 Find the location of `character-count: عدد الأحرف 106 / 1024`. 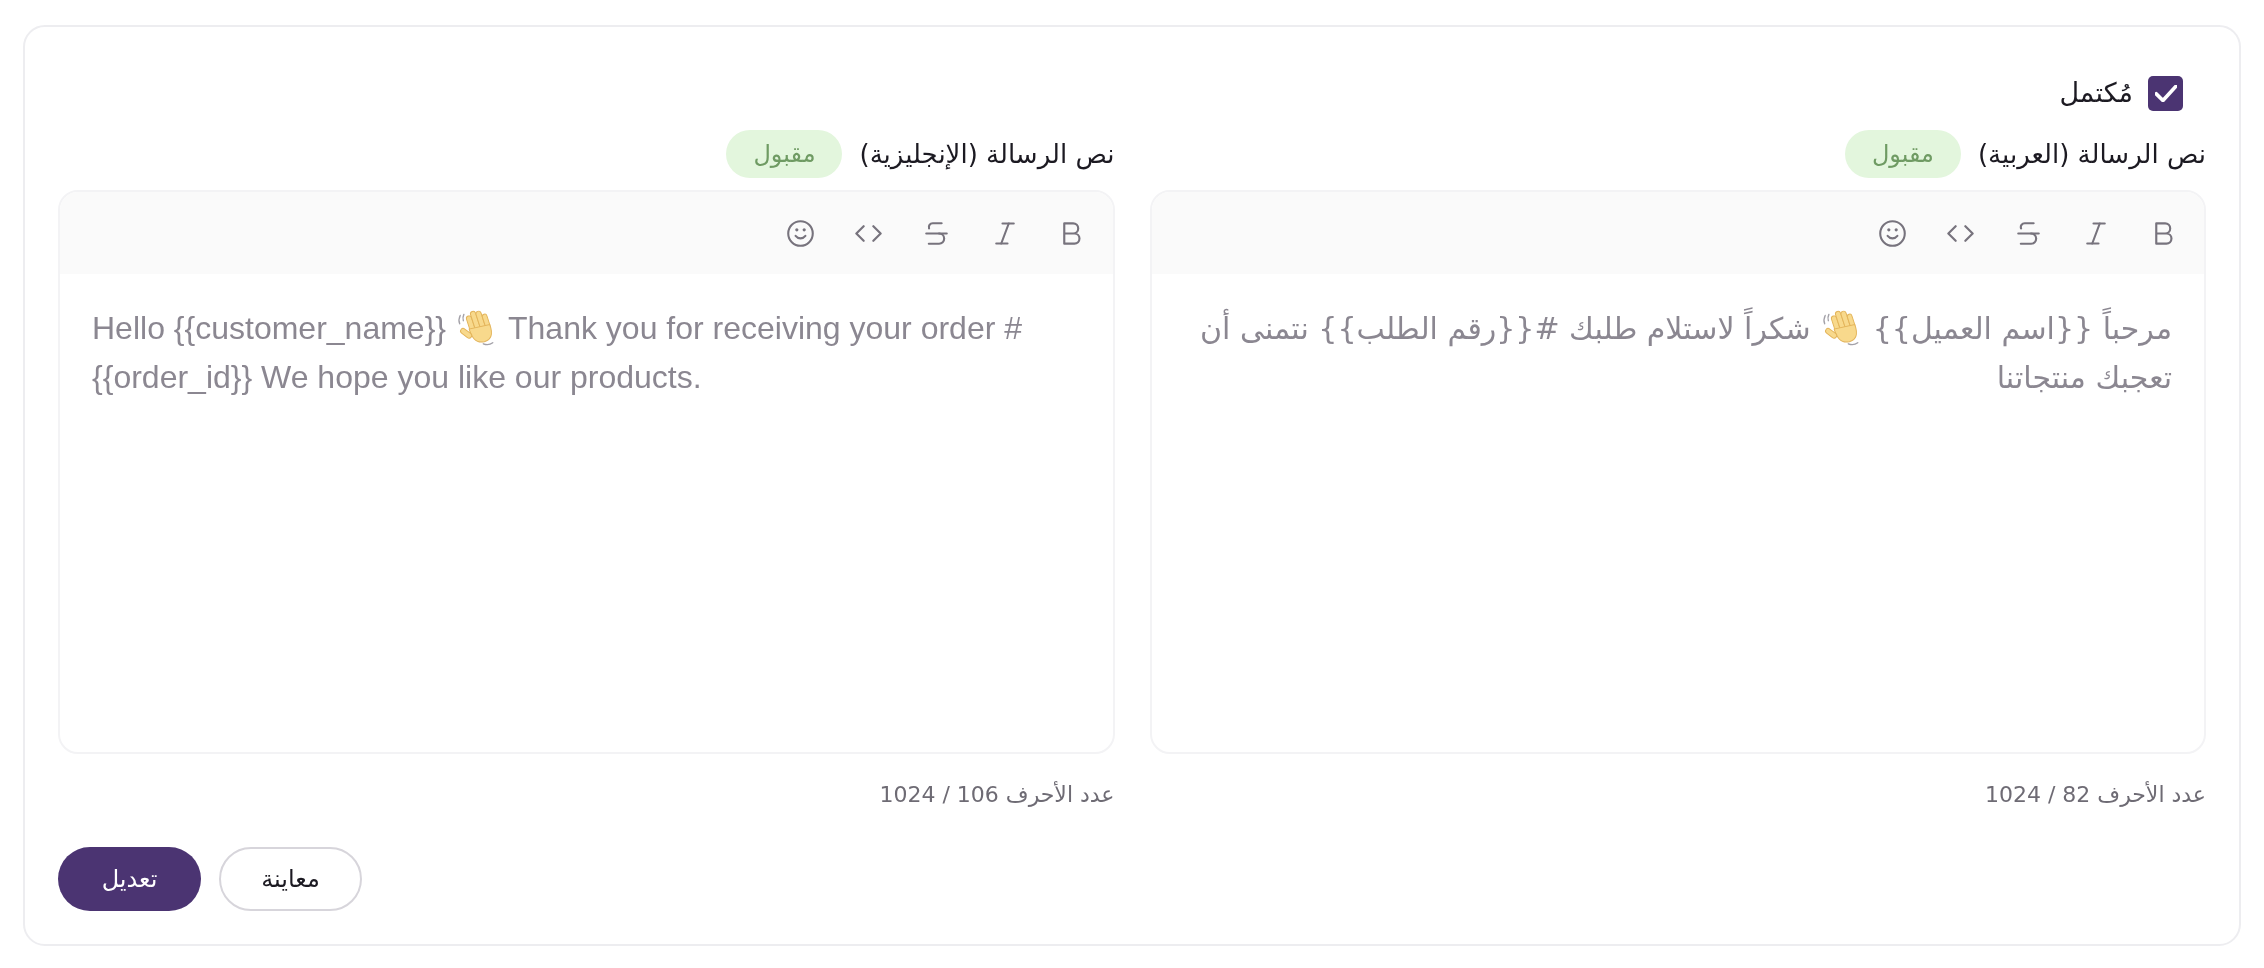

character-count: عدد الأحرف 106 / 1024 is located at coordinates (997, 795).